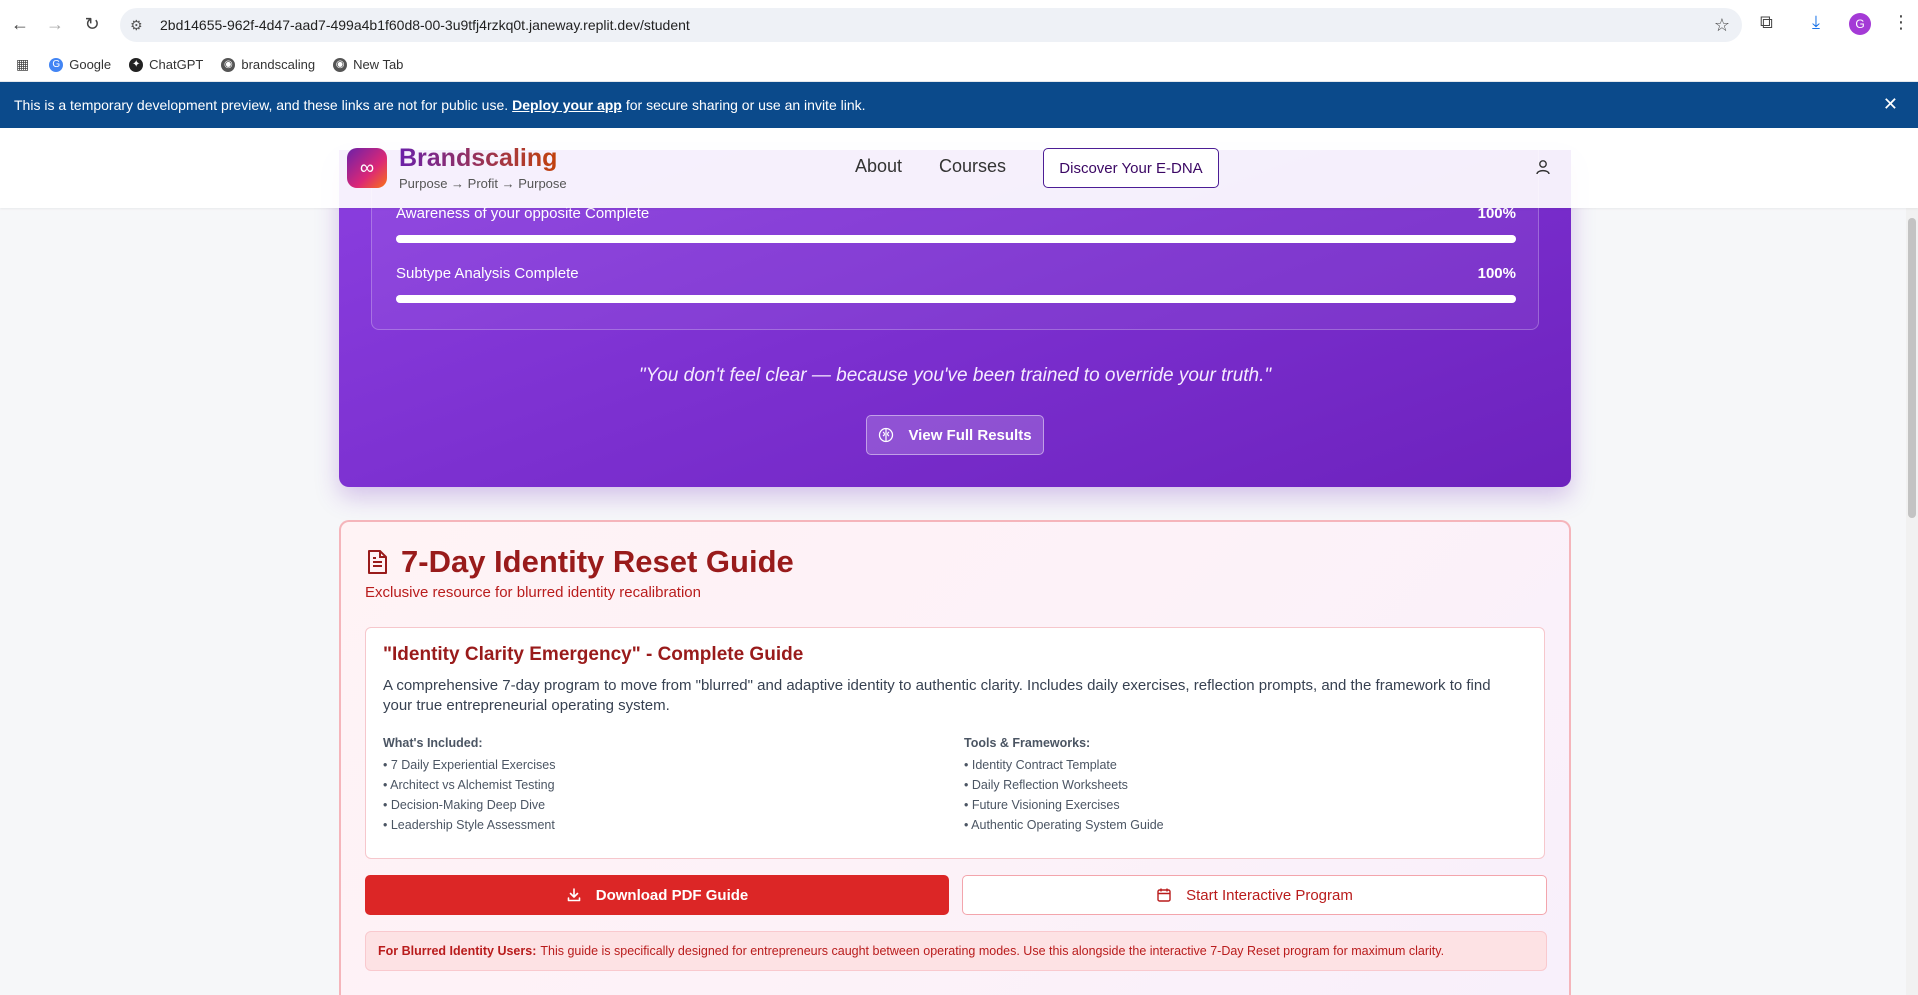 The image size is (1918, 995). What do you see at coordinates (972, 166) in the screenshot?
I see `nav-courses: Courses` at bounding box center [972, 166].